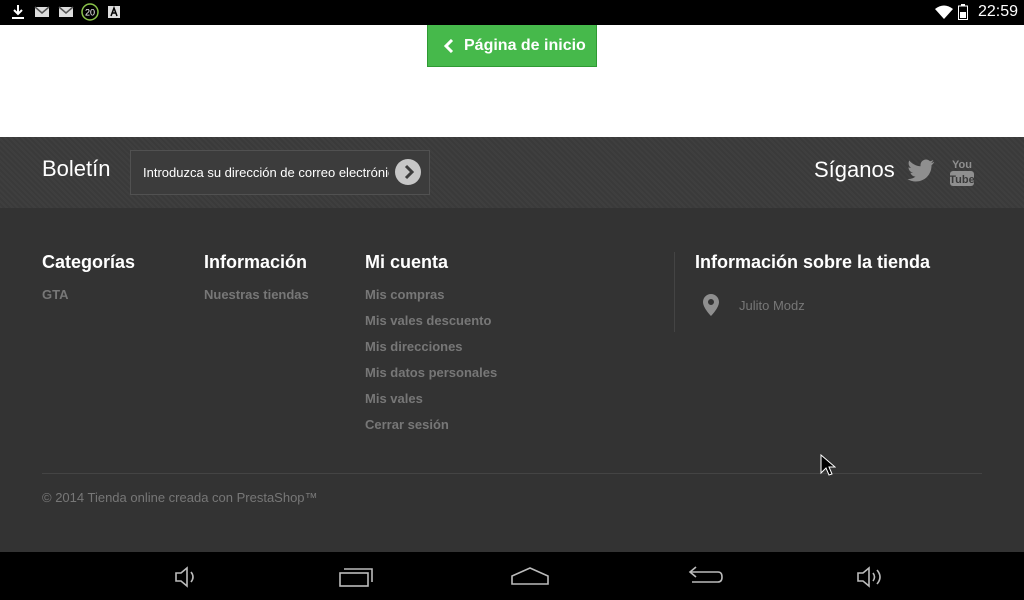 The height and width of the screenshot is (600, 1024). What do you see at coordinates (962, 172) in the screenshot?
I see `youtube-icon: You Tube` at bounding box center [962, 172].